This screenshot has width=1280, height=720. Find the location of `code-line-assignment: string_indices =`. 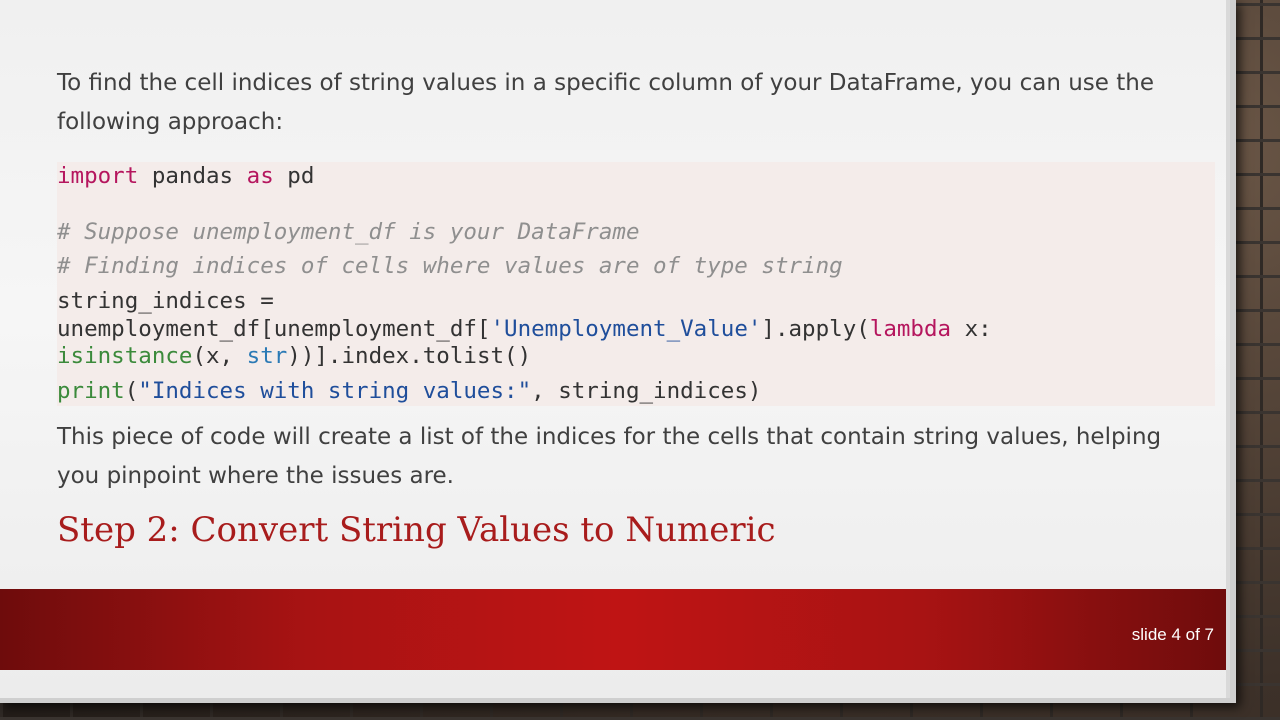

code-line-assignment: string_indices = is located at coordinates (165, 301).